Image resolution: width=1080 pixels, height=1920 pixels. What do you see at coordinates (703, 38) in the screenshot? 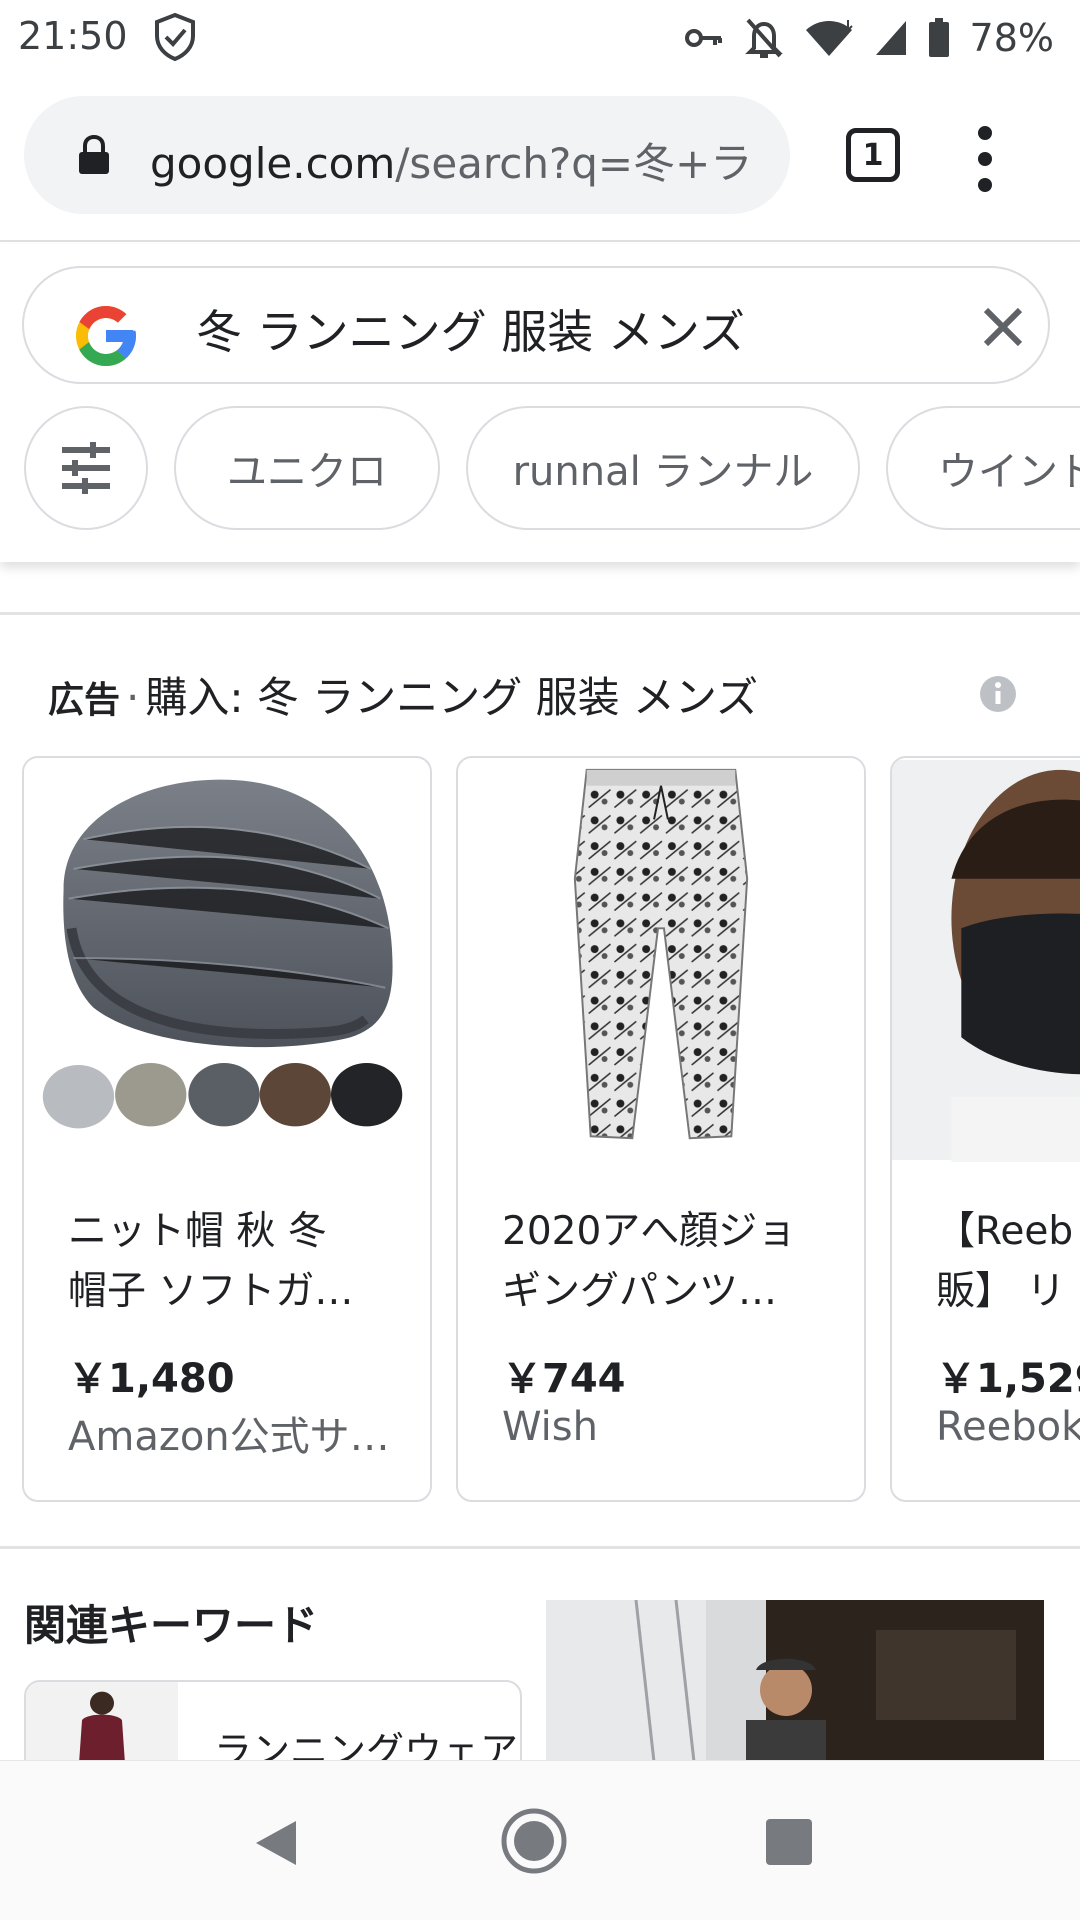
I see `key-icon` at bounding box center [703, 38].